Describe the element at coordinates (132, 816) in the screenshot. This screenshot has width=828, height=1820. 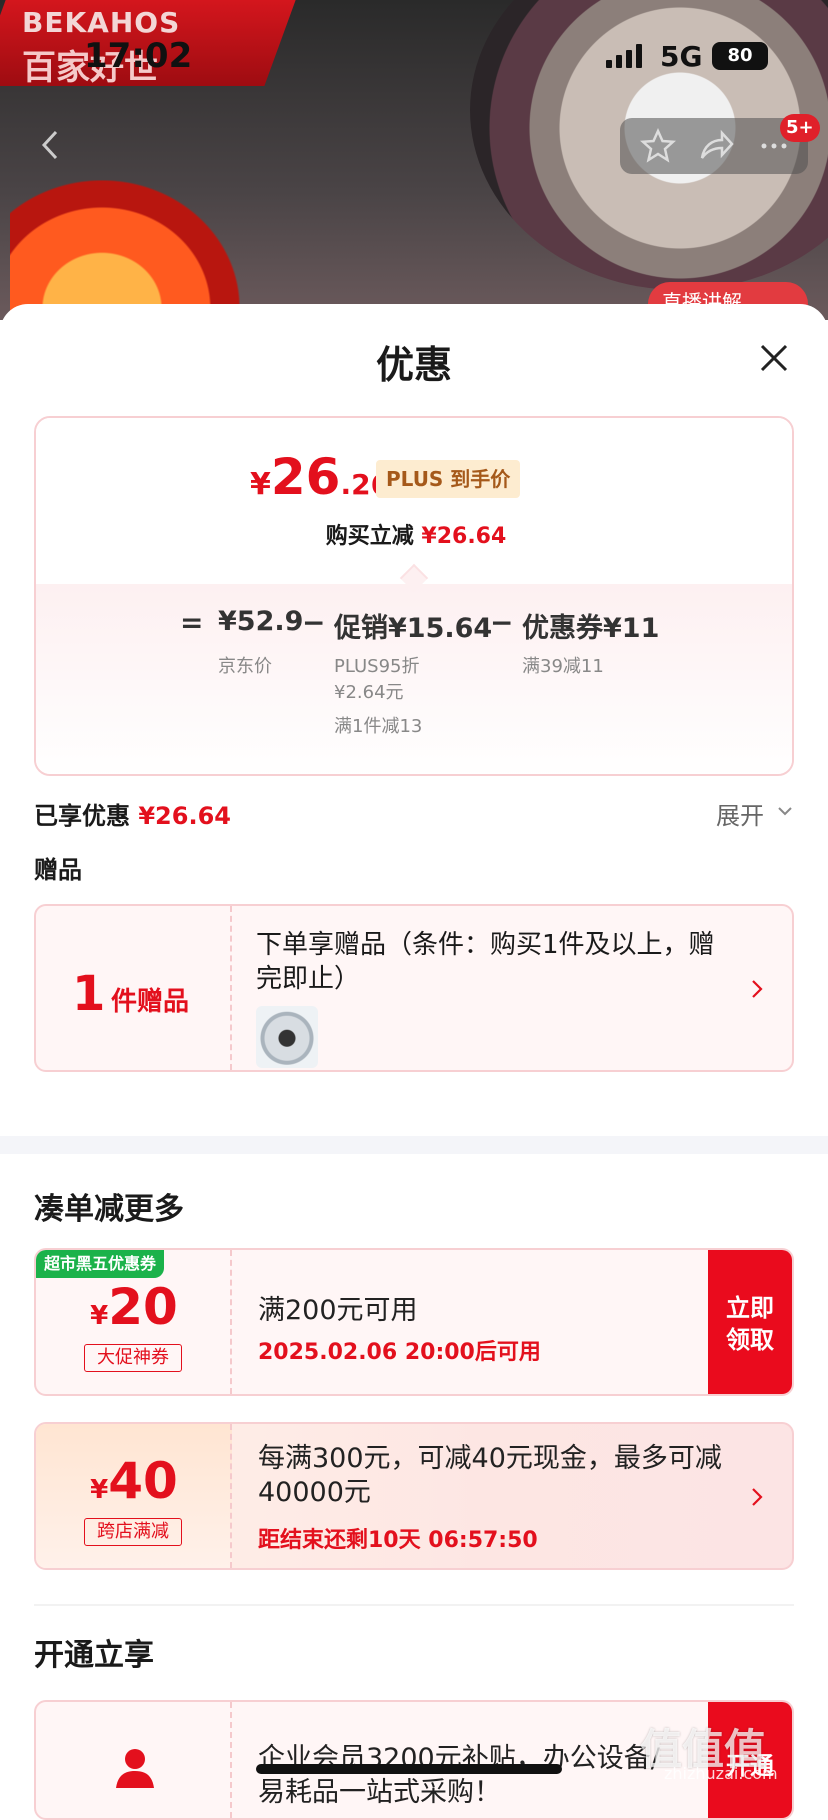
I see `saved-discount-row: 已享优惠 ¥26.64` at that location.